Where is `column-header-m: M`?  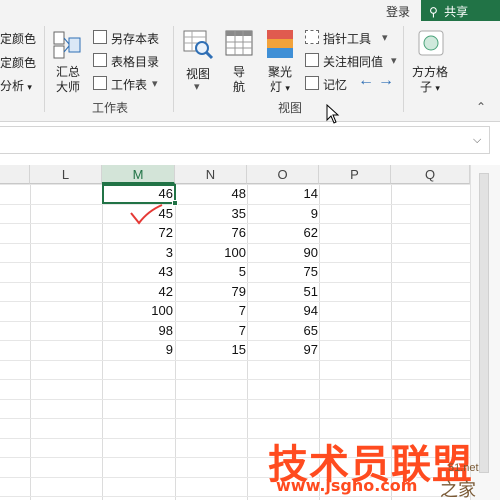
column-header-m: M is located at coordinates (138, 174).